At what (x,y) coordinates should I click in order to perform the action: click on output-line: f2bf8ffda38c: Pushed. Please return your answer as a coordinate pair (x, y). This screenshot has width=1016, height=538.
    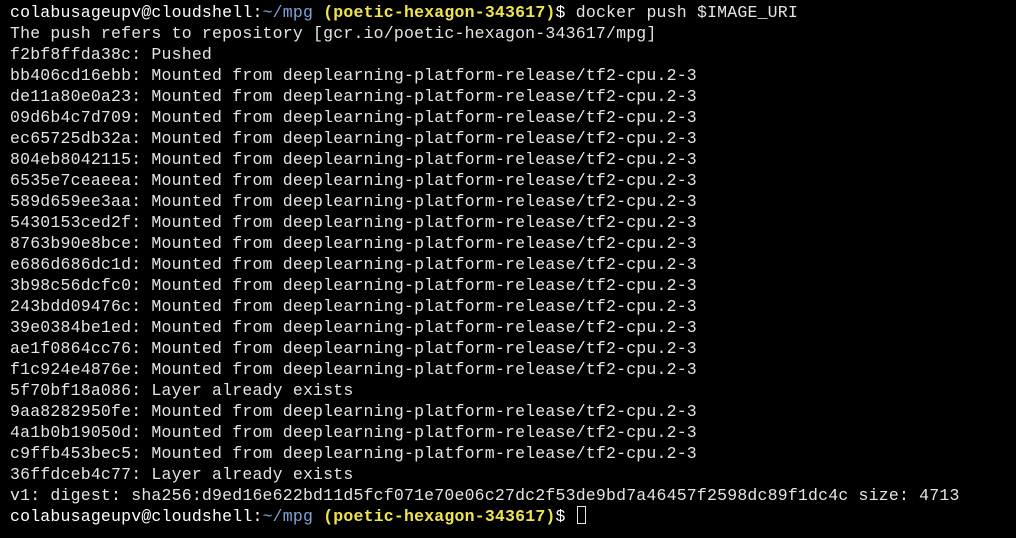
    Looking at the image, I should click on (111, 54).